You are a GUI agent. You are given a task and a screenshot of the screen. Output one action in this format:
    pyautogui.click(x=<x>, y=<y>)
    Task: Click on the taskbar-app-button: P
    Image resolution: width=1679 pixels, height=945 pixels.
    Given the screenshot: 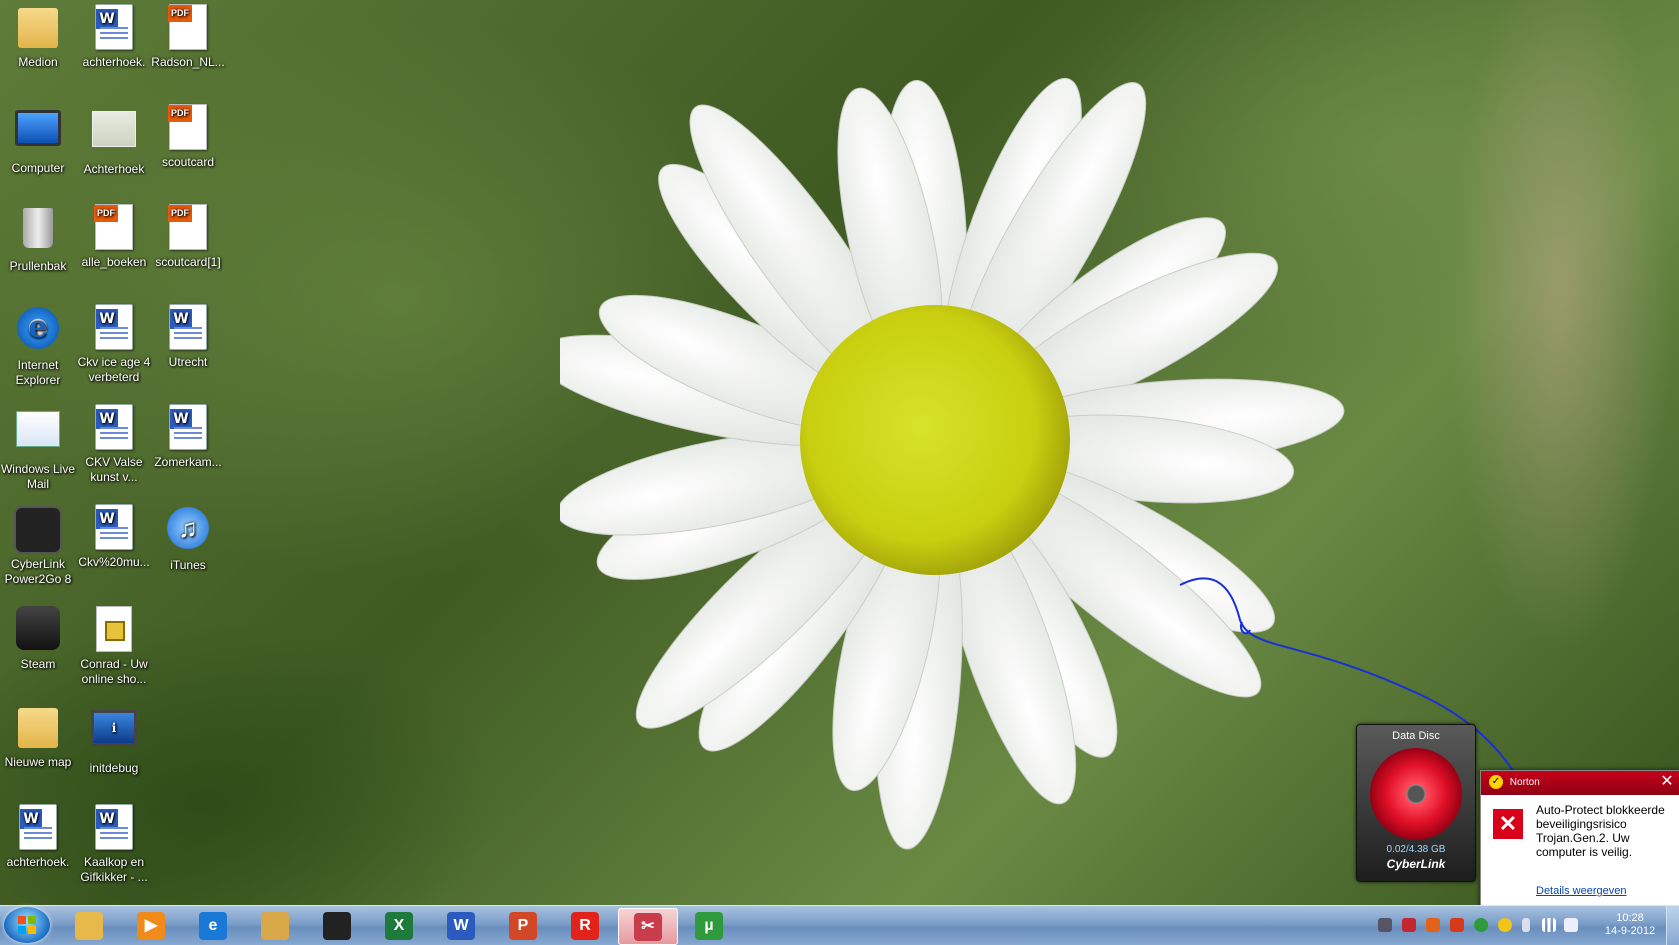 What is the action you would take?
    pyautogui.click(x=523, y=925)
    